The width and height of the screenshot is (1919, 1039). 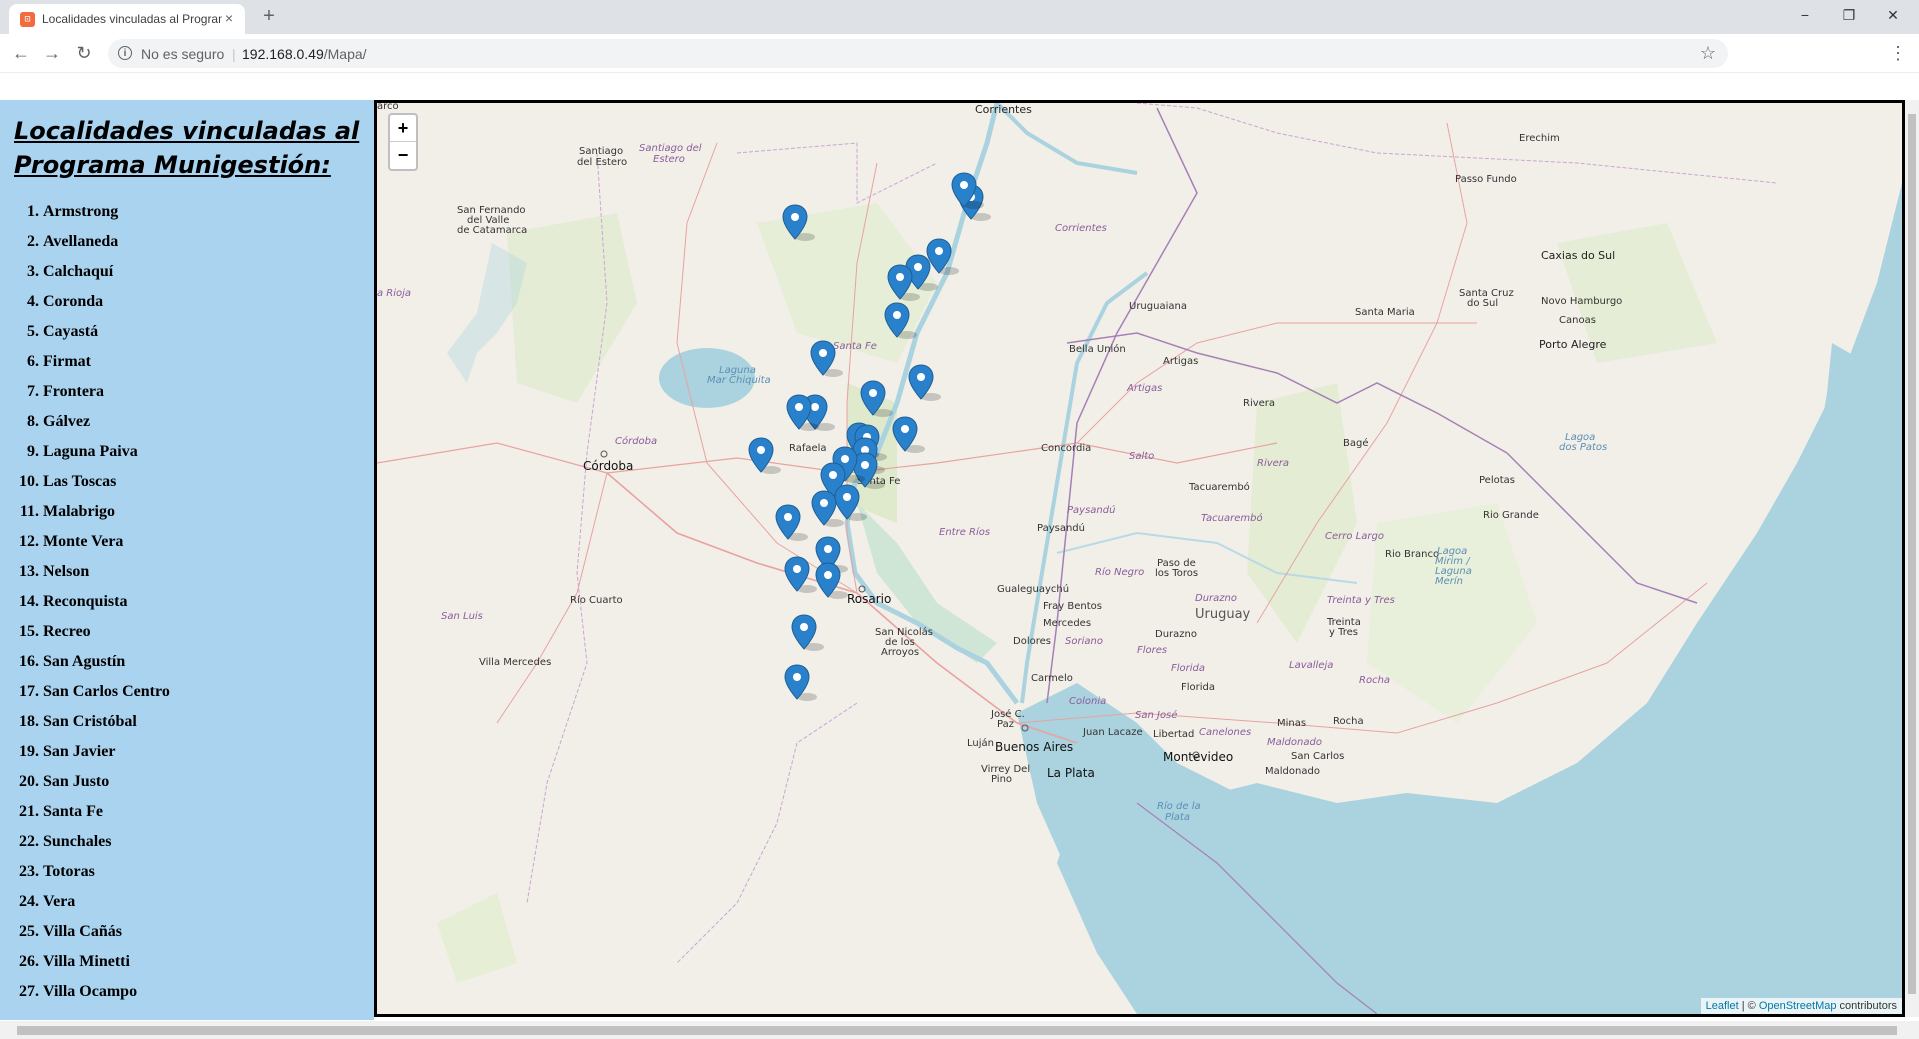 What do you see at coordinates (71, 331) in the screenshot?
I see `locality-name: Cayastá` at bounding box center [71, 331].